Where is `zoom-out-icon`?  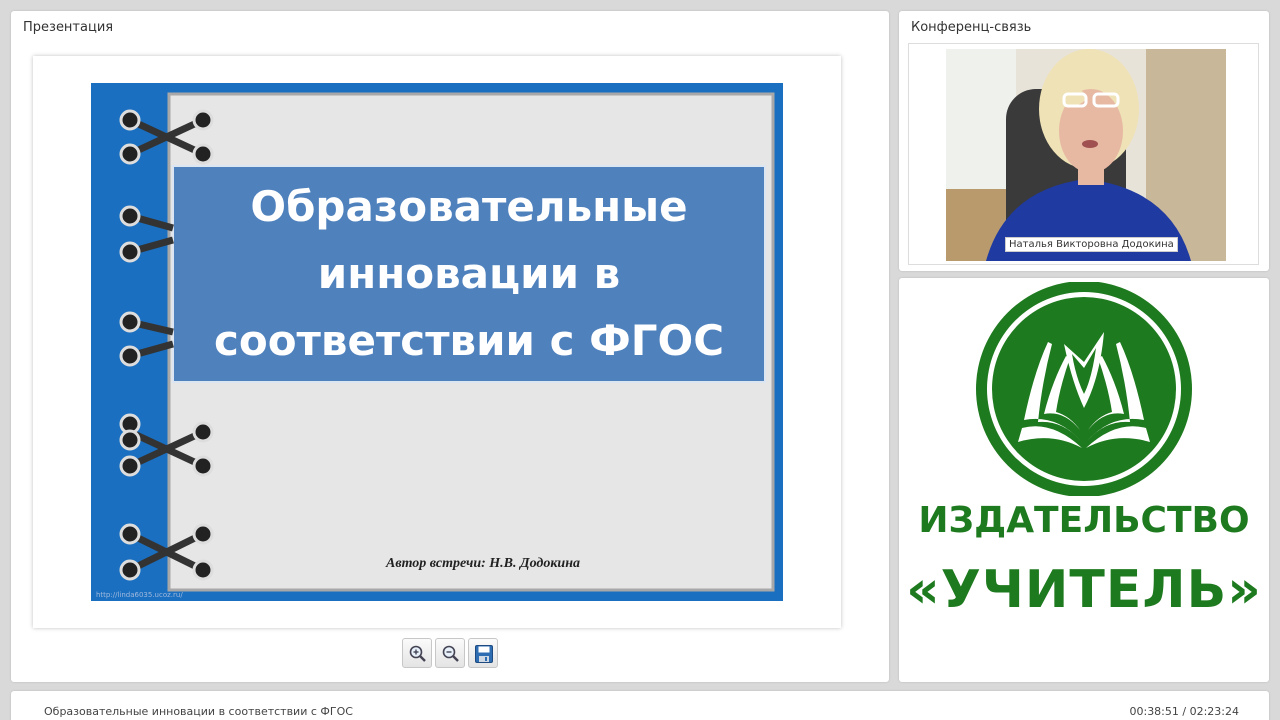
zoom-out-icon is located at coordinates (450, 653).